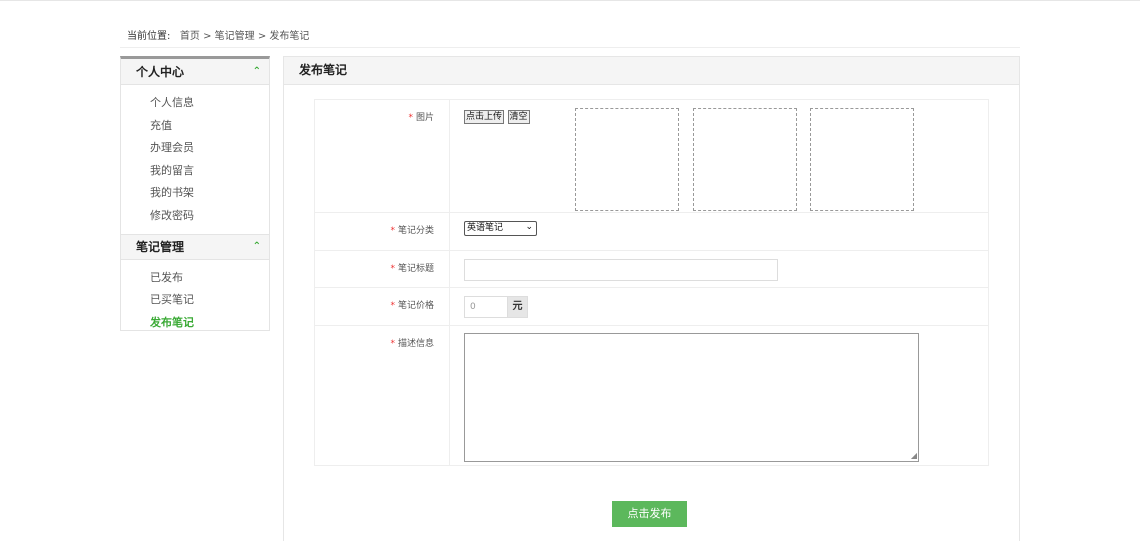 This screenshot has height=541, width=1140. Describe the element at coordinates (382, 269) in the screenshot. I see `form-label: * 笔记标题` at that location.